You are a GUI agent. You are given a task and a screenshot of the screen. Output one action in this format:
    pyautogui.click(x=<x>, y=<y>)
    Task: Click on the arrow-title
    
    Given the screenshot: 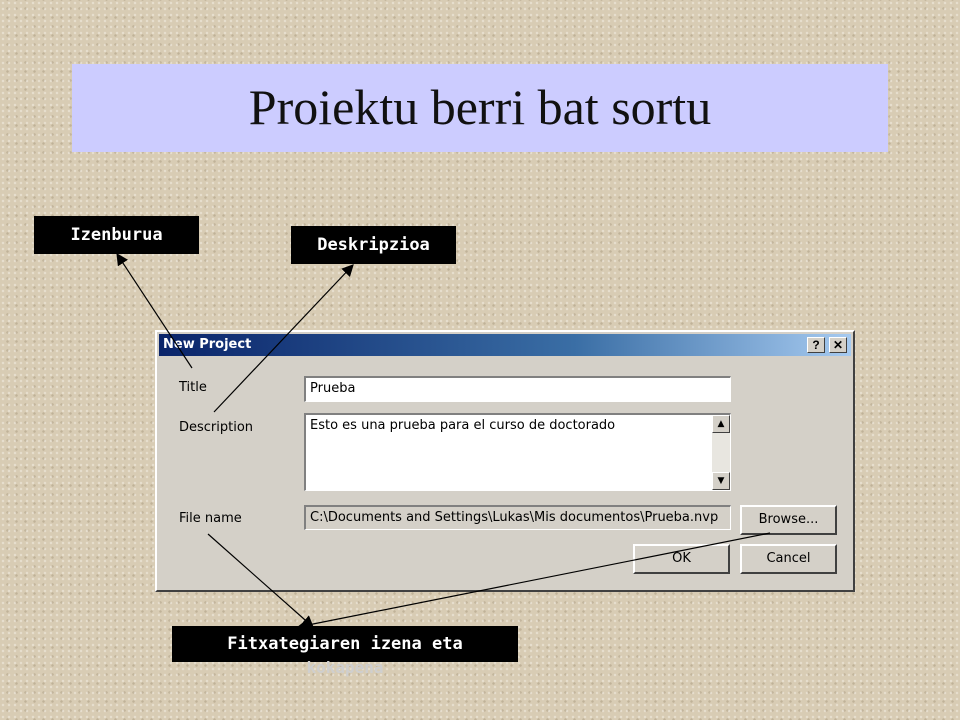 What is the action you would take?
    pyautogui.click(x=154, y=310)
    